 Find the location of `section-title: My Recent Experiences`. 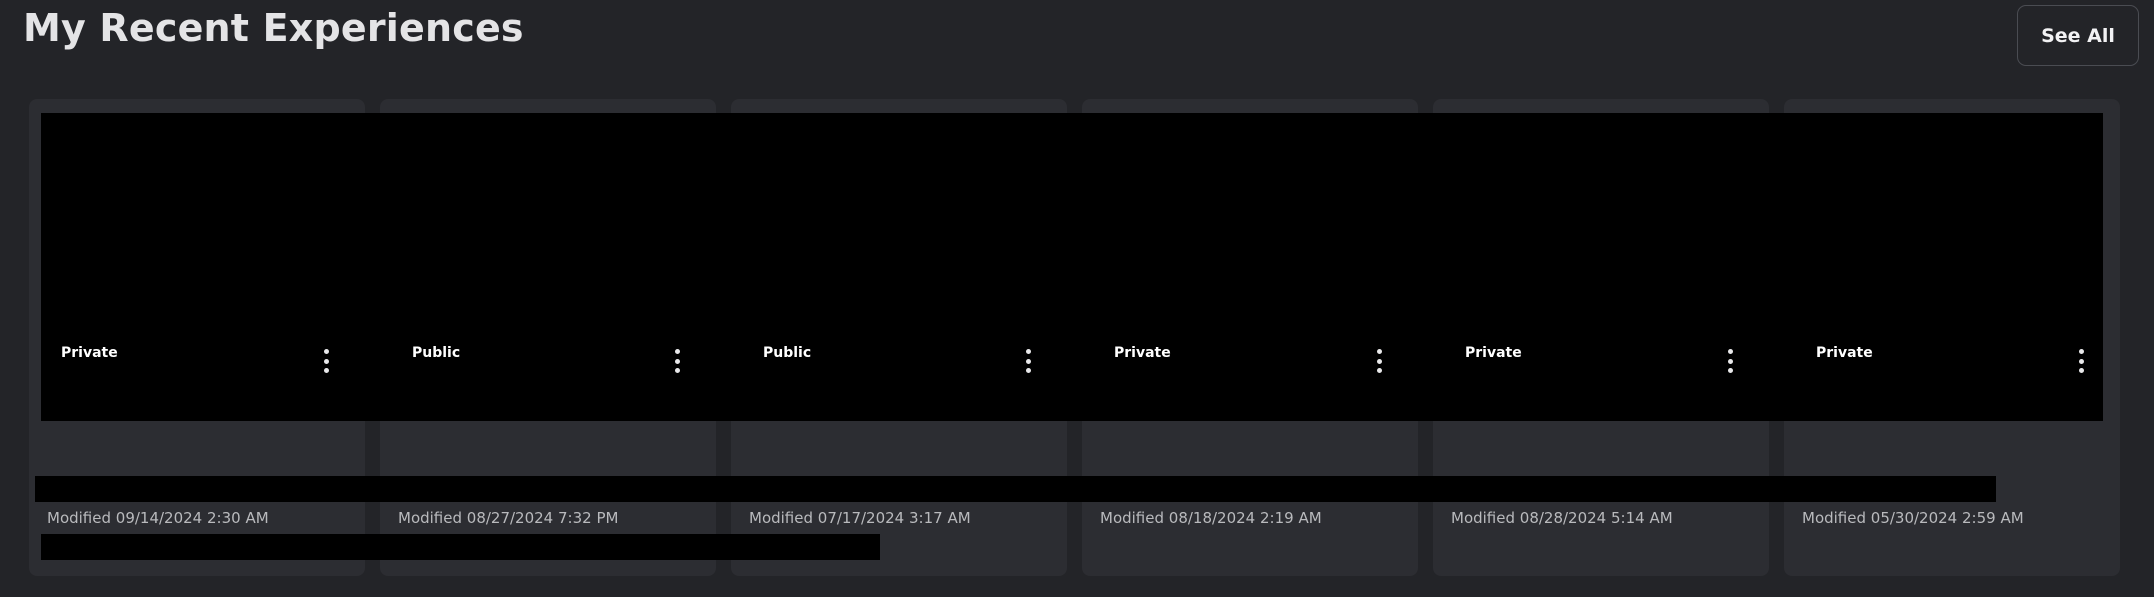

section-title: My Recent Experiences is located at coordinates (273, 28).